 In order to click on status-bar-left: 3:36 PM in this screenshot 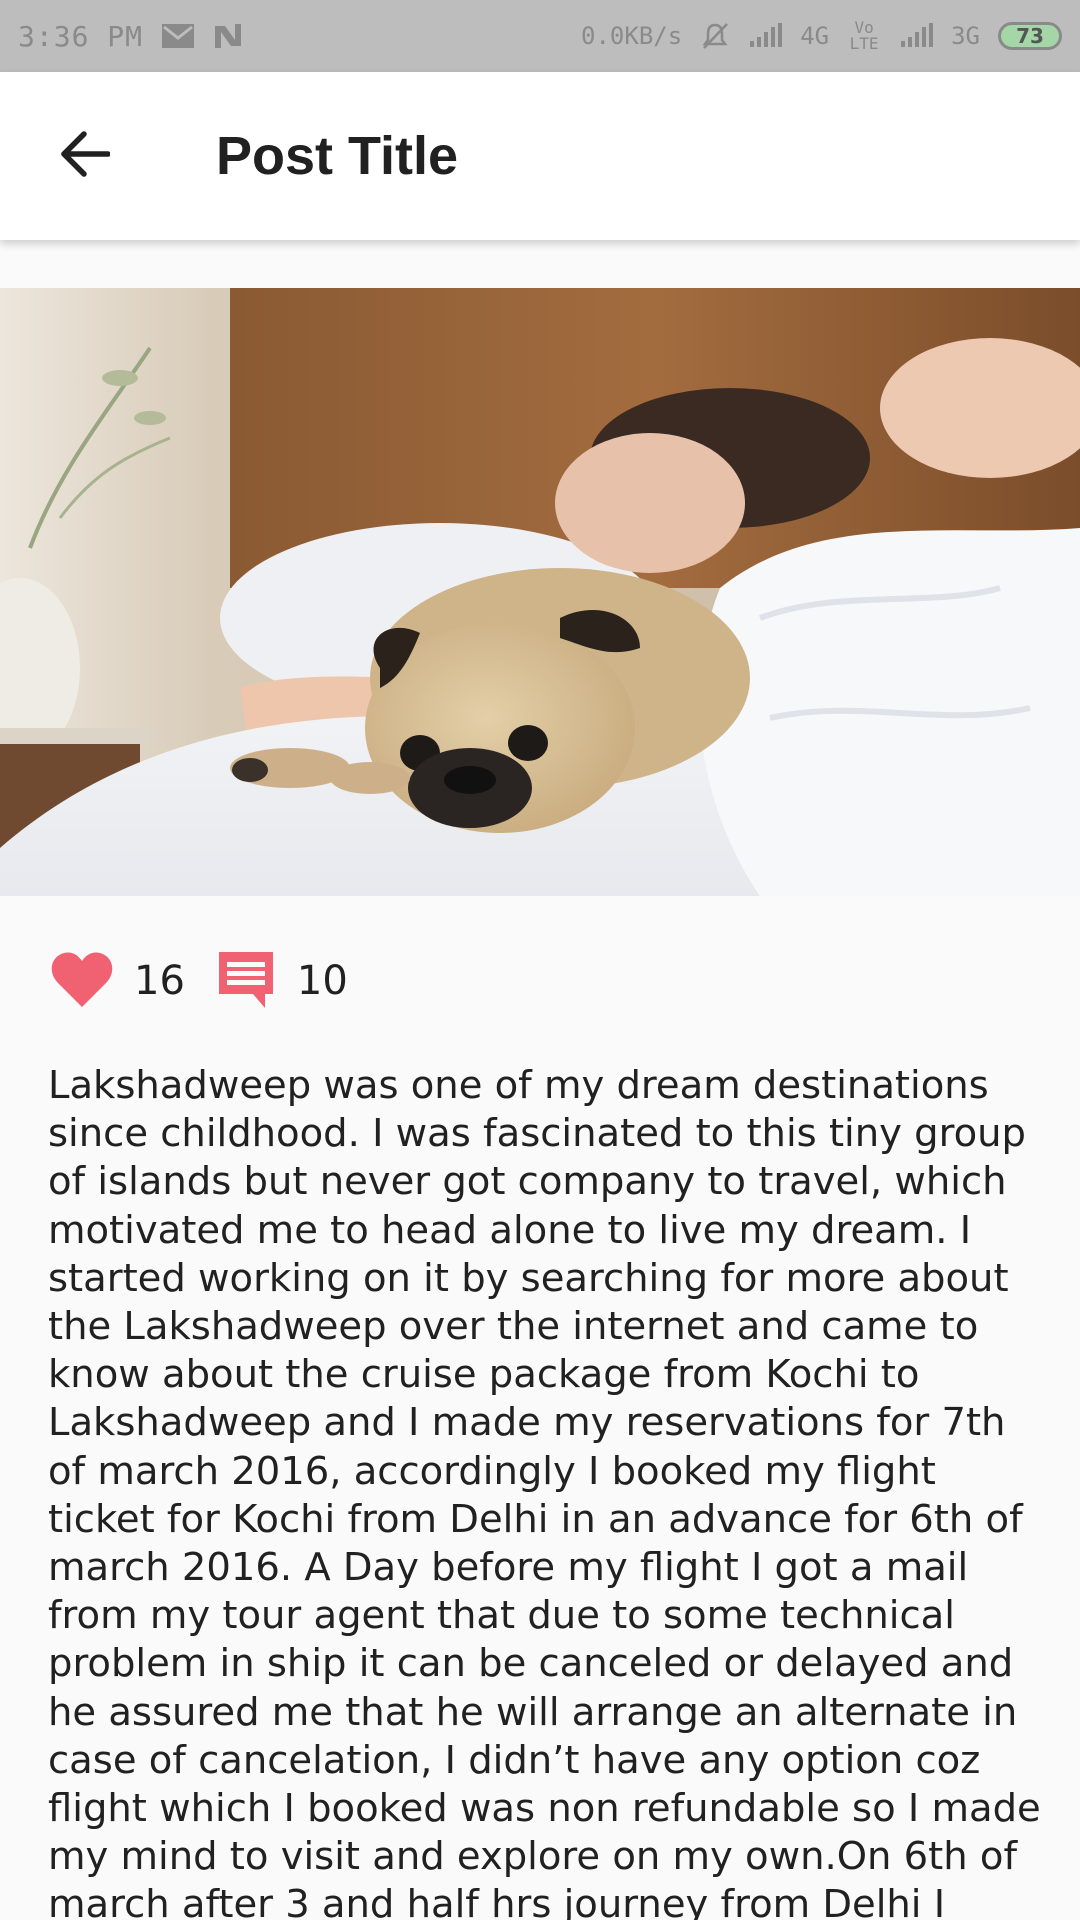, I will do `click(130, 36)`.